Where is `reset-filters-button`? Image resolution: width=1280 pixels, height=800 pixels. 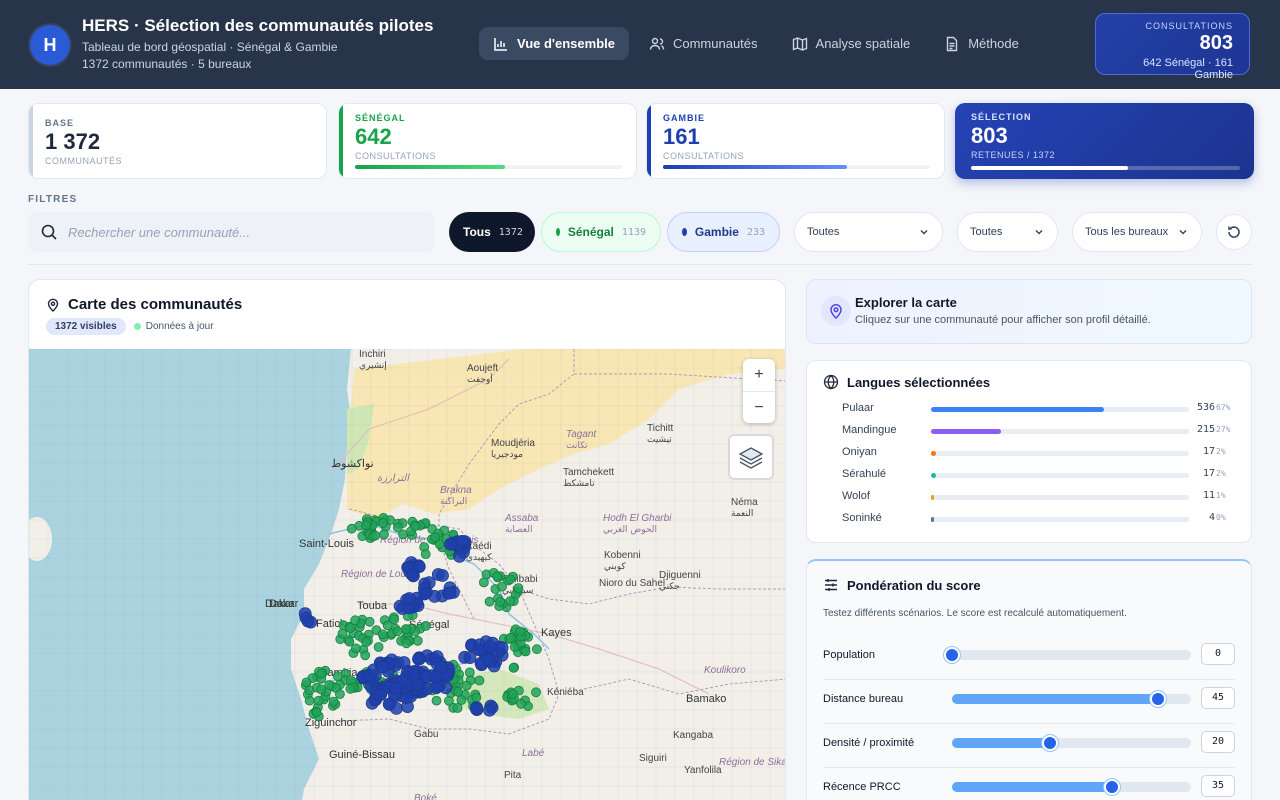 reset-filters-button is located at coordinates (1234, 232).